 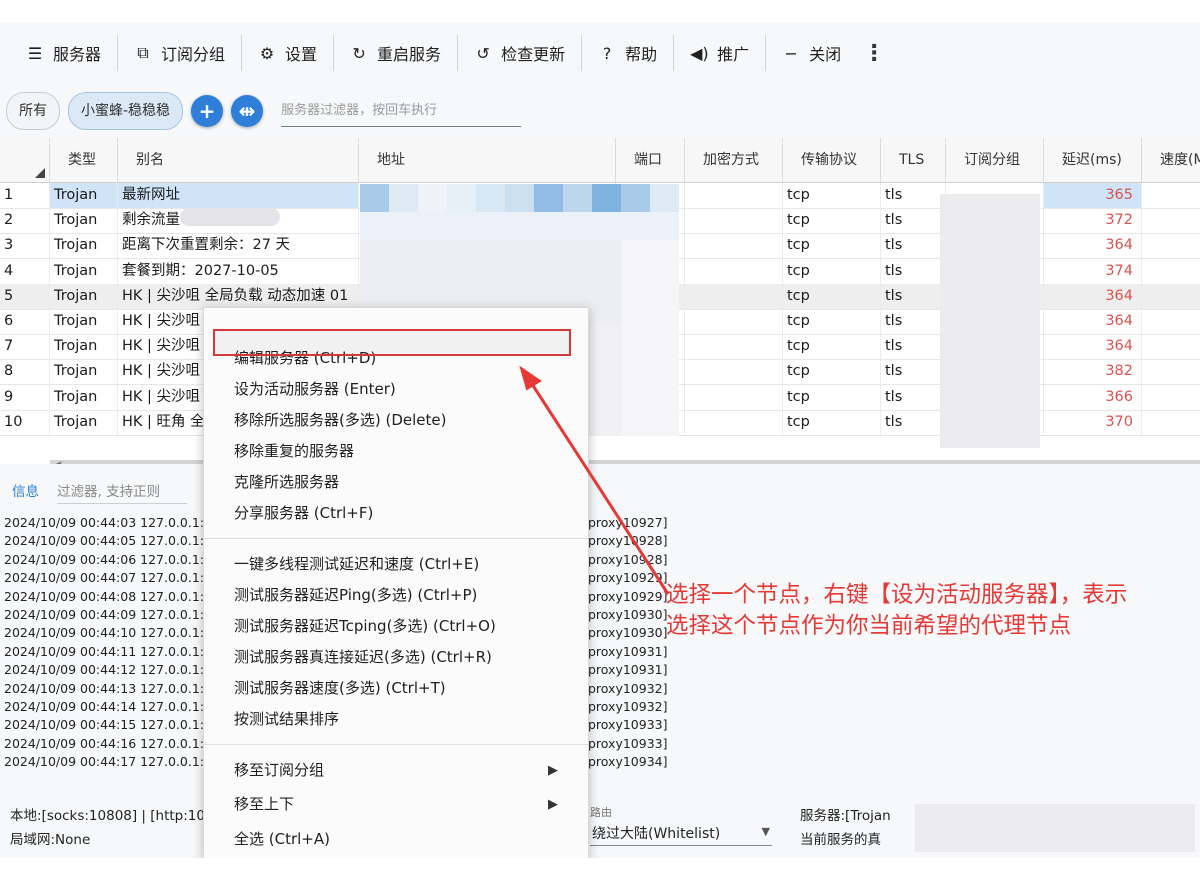 What do you see at coordinates (650, 160) in the screenshot?
I see `column-header: 端口` at bounding box center [650, 160].